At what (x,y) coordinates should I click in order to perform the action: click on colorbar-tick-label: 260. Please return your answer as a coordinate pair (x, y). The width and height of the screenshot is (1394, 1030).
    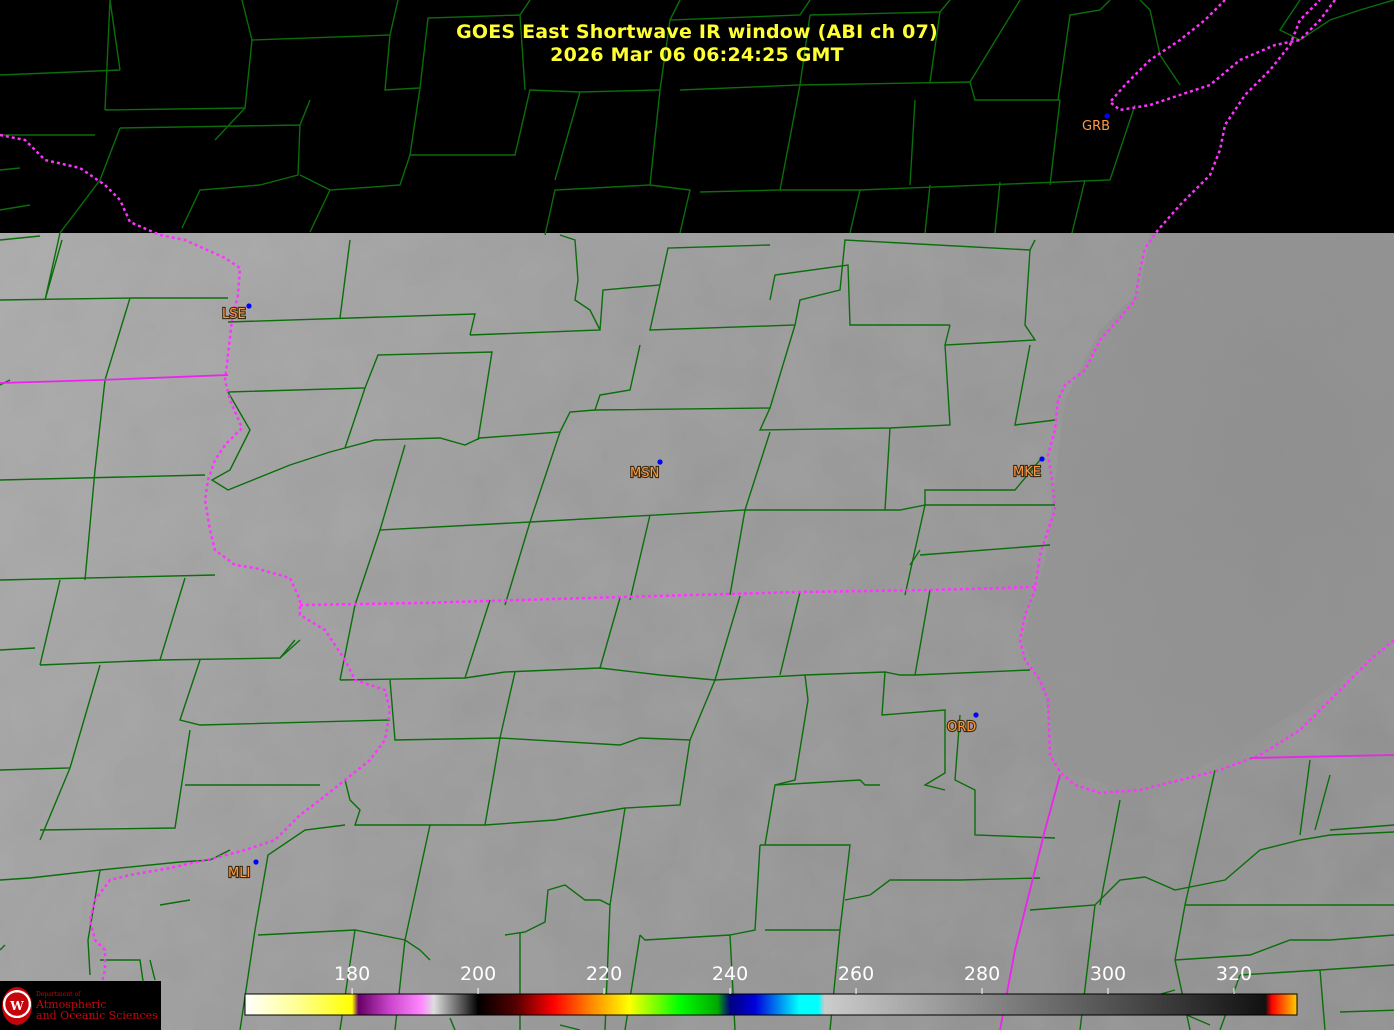
    Looking at the image, I should click on (856, 974).